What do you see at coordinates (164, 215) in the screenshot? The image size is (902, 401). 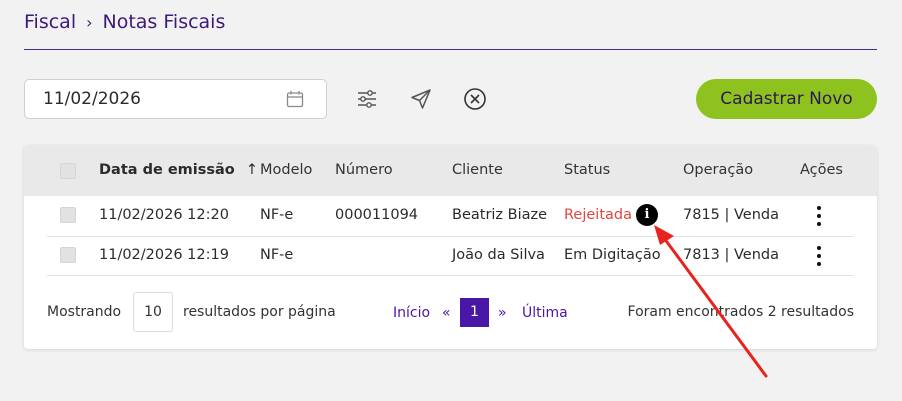 I see `row-date: 11/02/2026 12:20` at bounding box center [164, 215].